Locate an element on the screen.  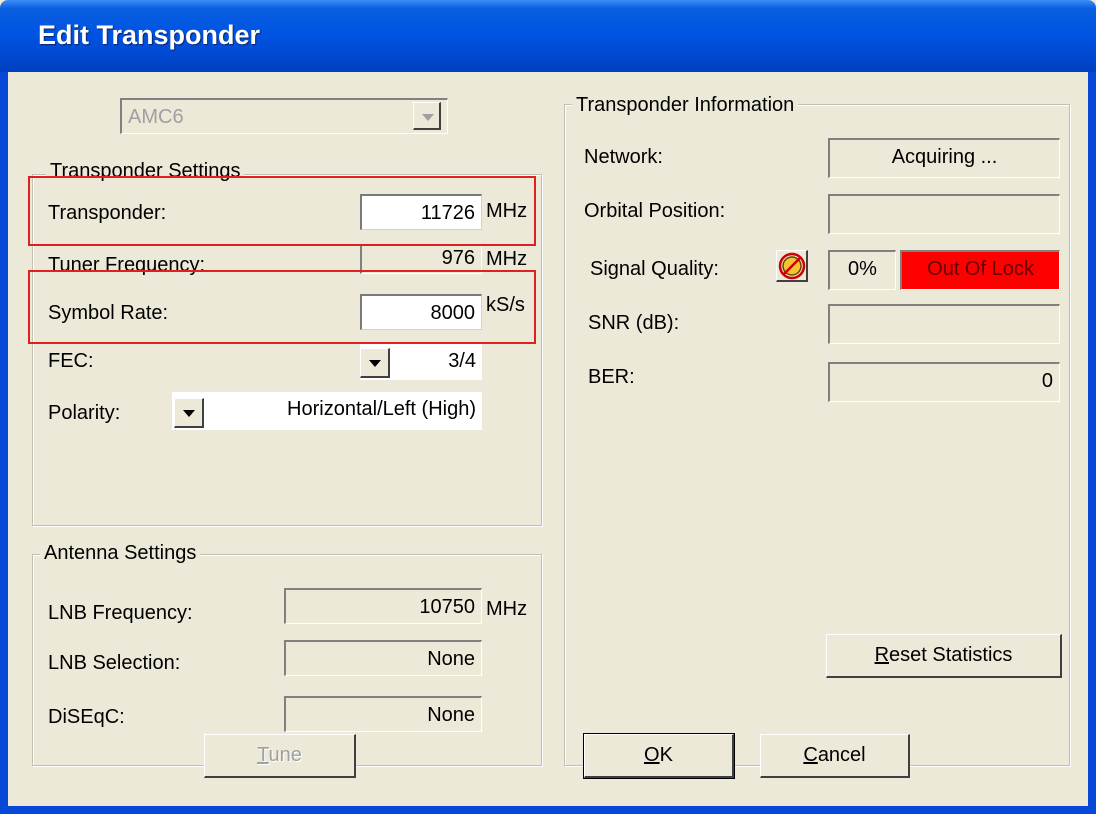
snr-field is located at coordinates (944, 324).